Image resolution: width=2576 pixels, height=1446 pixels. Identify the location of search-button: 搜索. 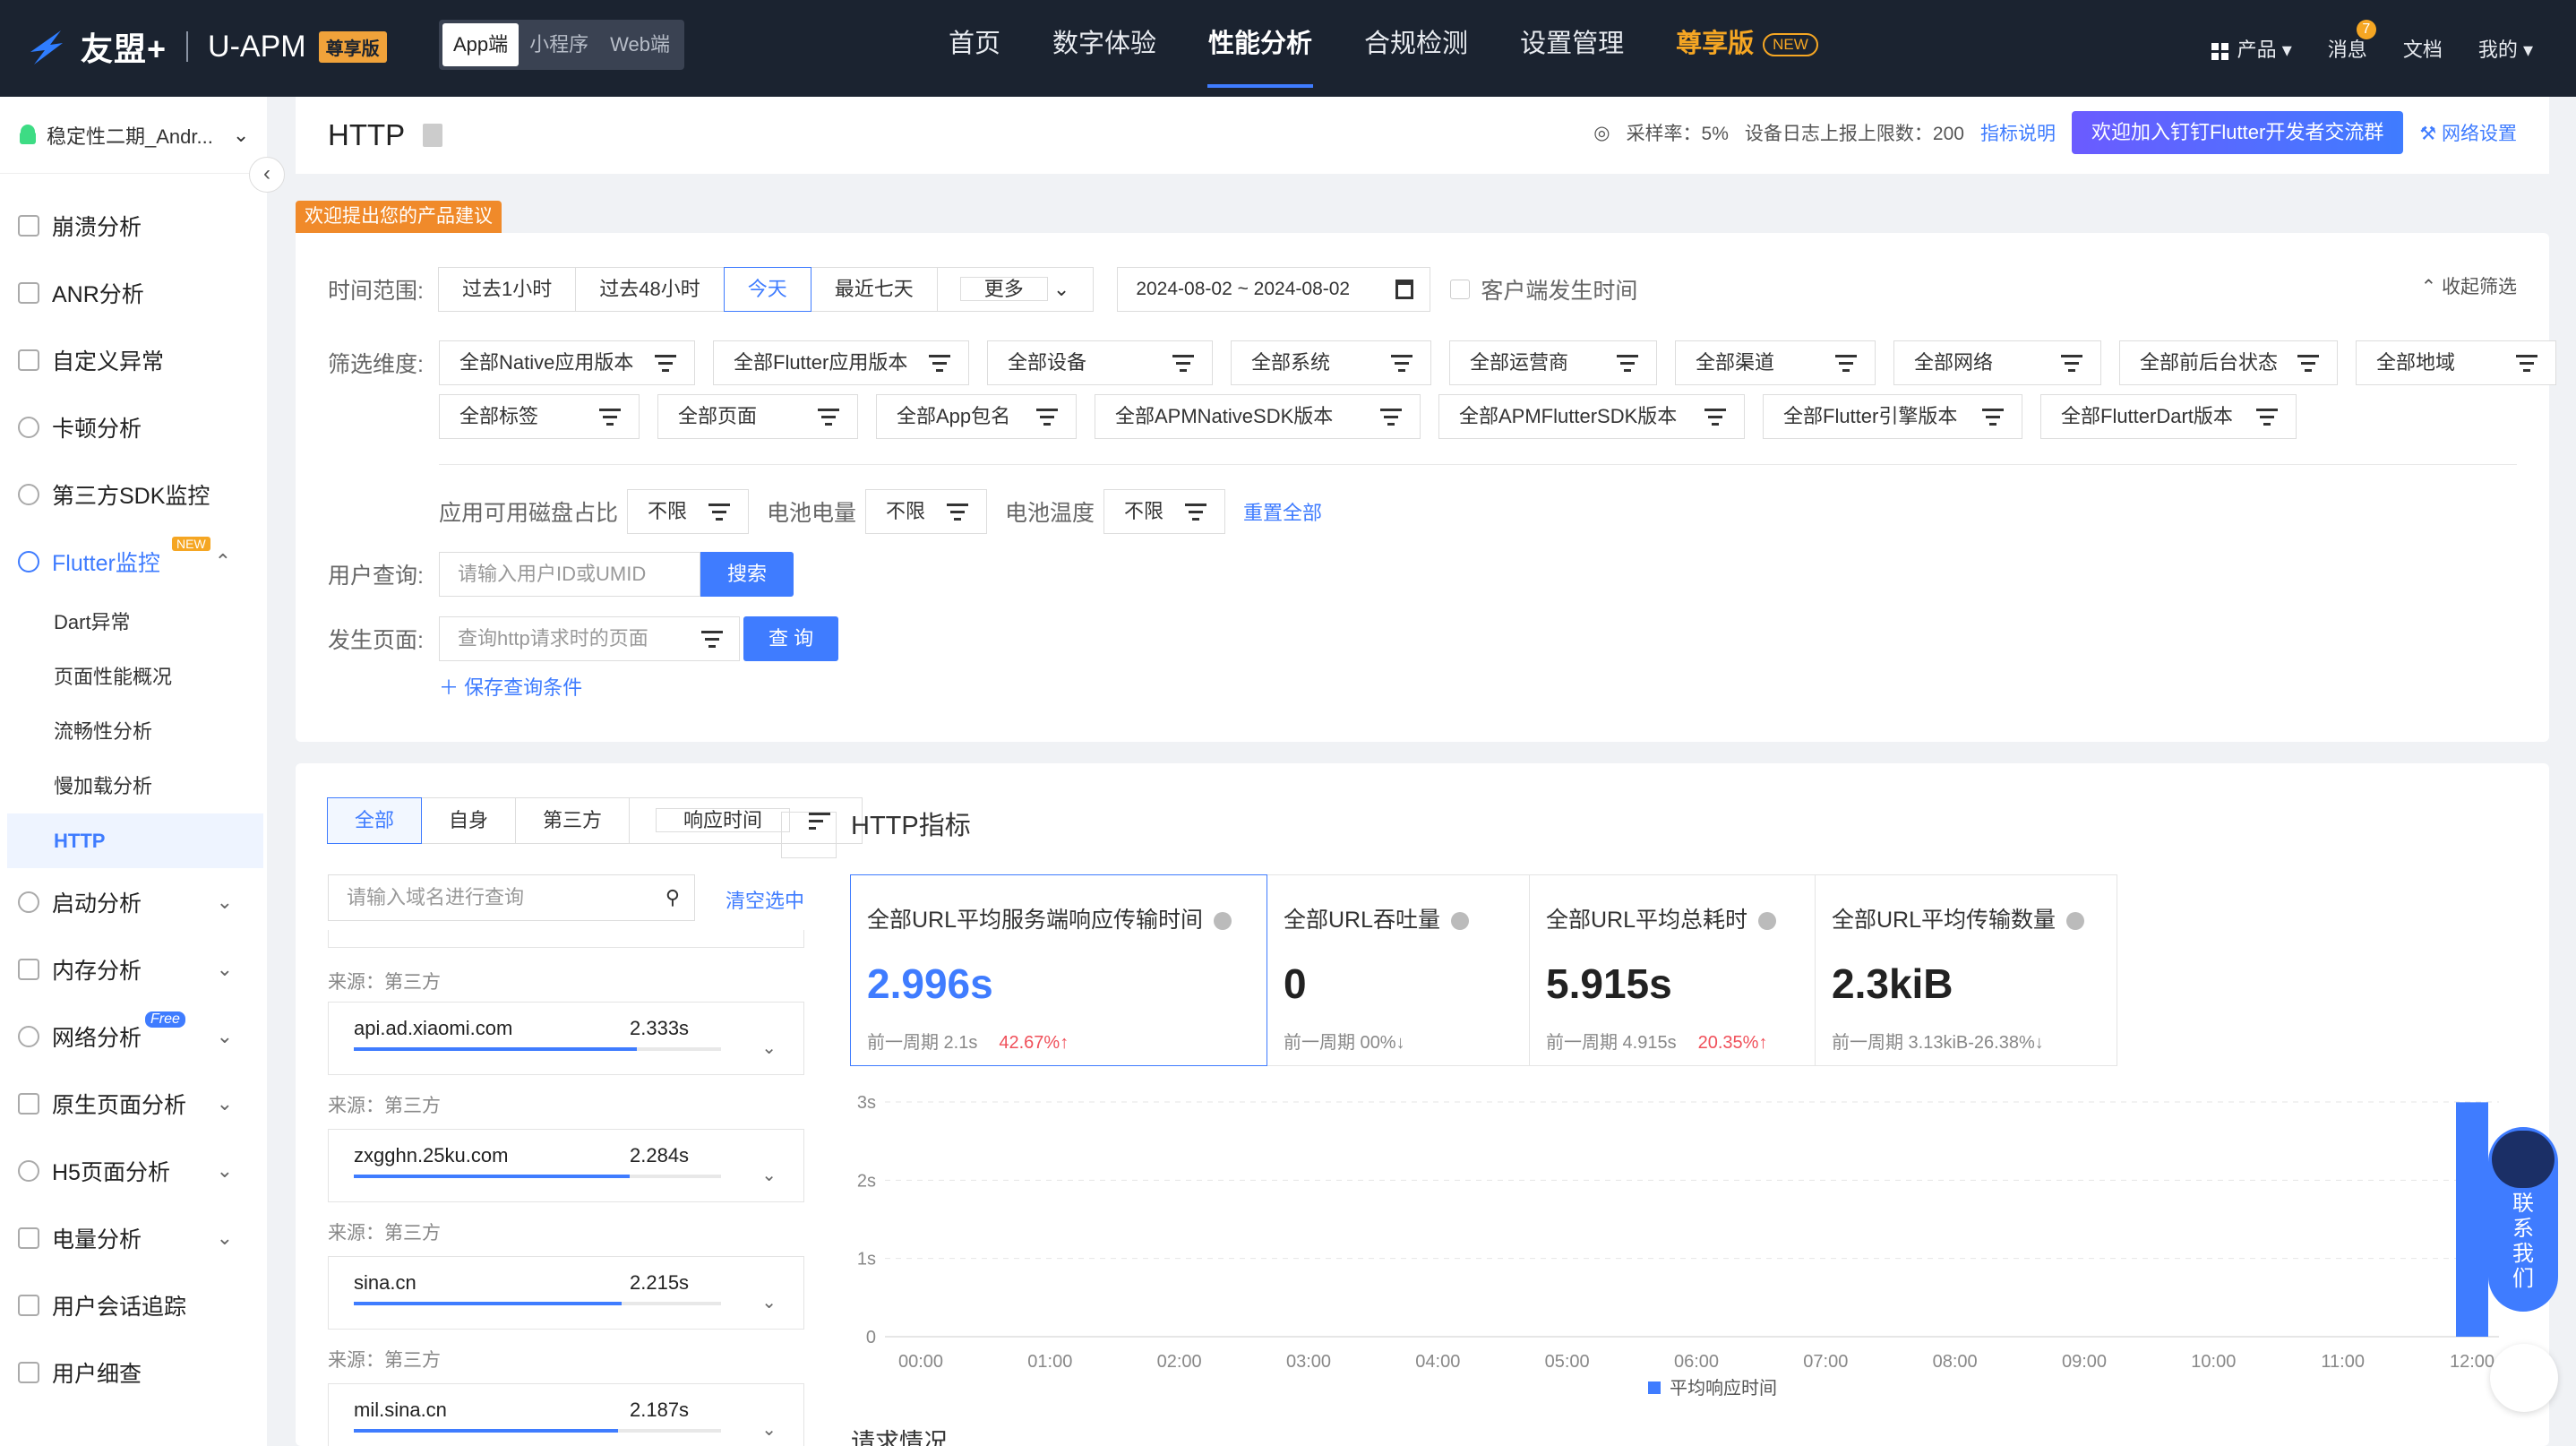
(747, 575).